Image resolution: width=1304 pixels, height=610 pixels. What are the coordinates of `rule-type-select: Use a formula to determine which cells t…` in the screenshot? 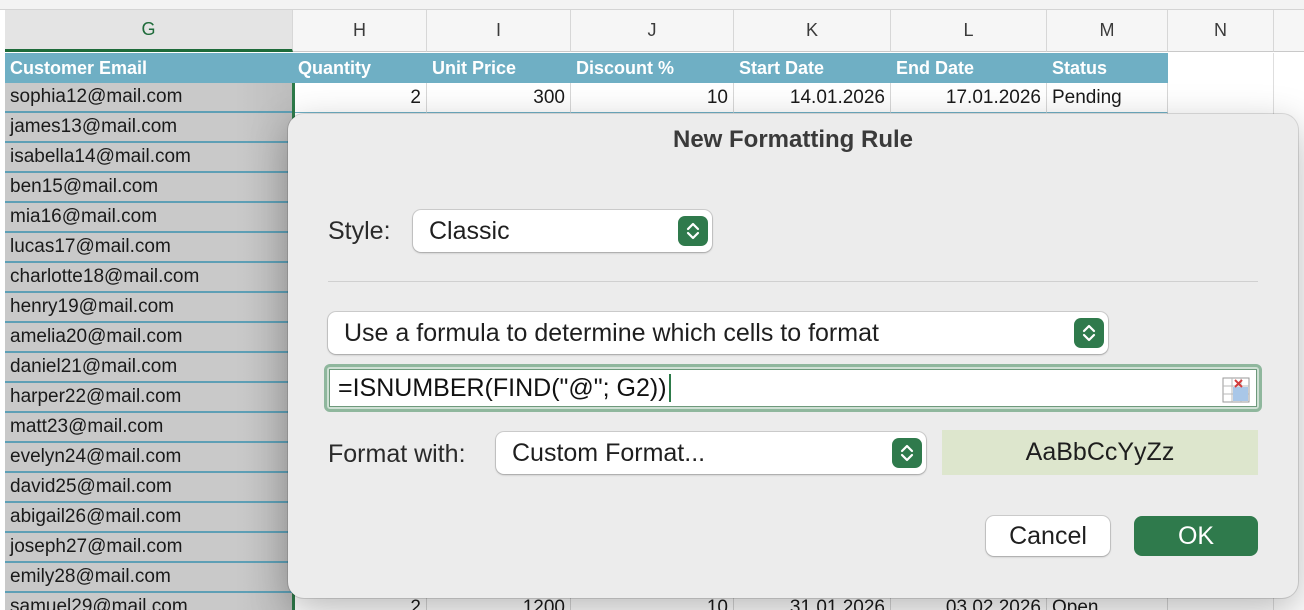 It's located at (718, 333).